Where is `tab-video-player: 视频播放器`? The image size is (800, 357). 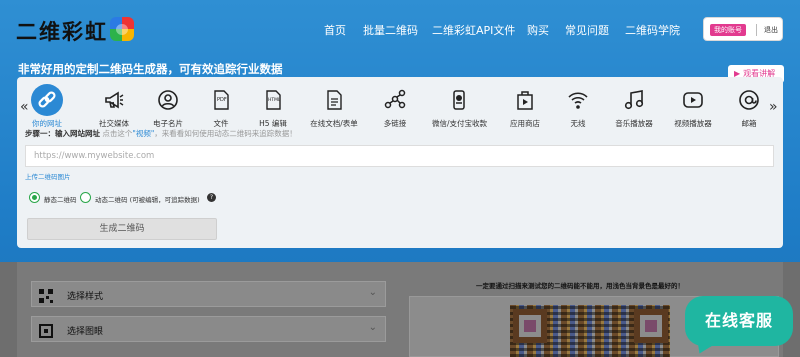
tab-video-player: 视频播放器 is located at coordinates (693, 107).